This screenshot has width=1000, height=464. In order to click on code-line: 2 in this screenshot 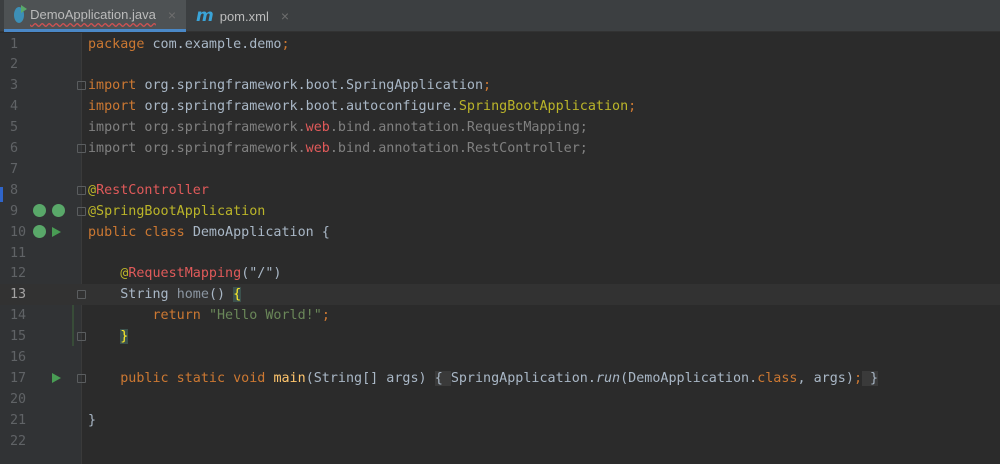, I will do `click(500, 64)`.